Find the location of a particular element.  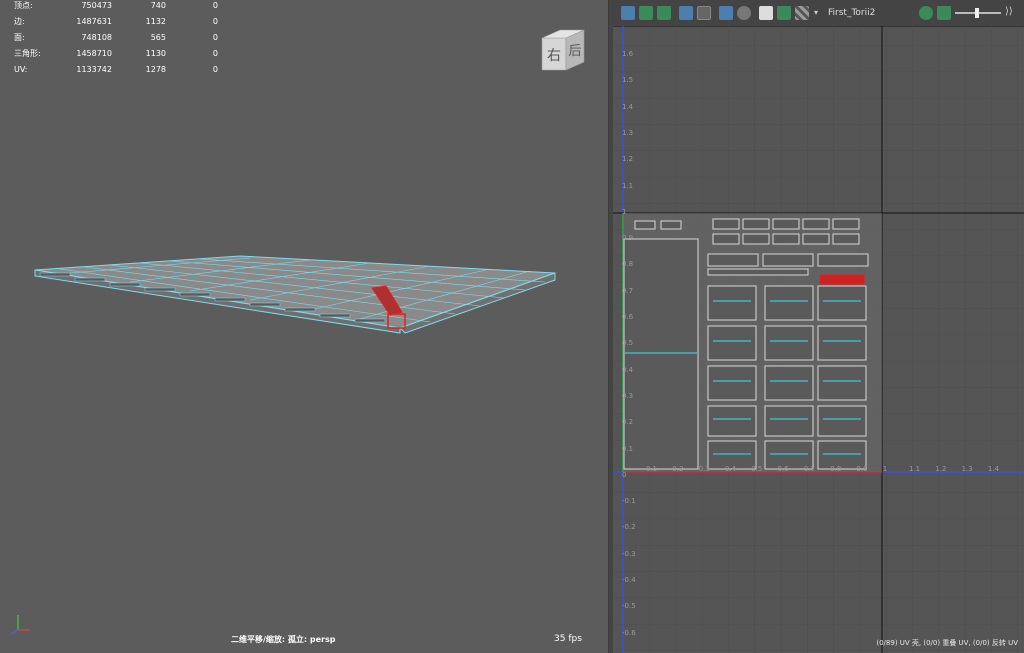

uv-y-tick-label: 0.4 is located at coordinates (628, 369).